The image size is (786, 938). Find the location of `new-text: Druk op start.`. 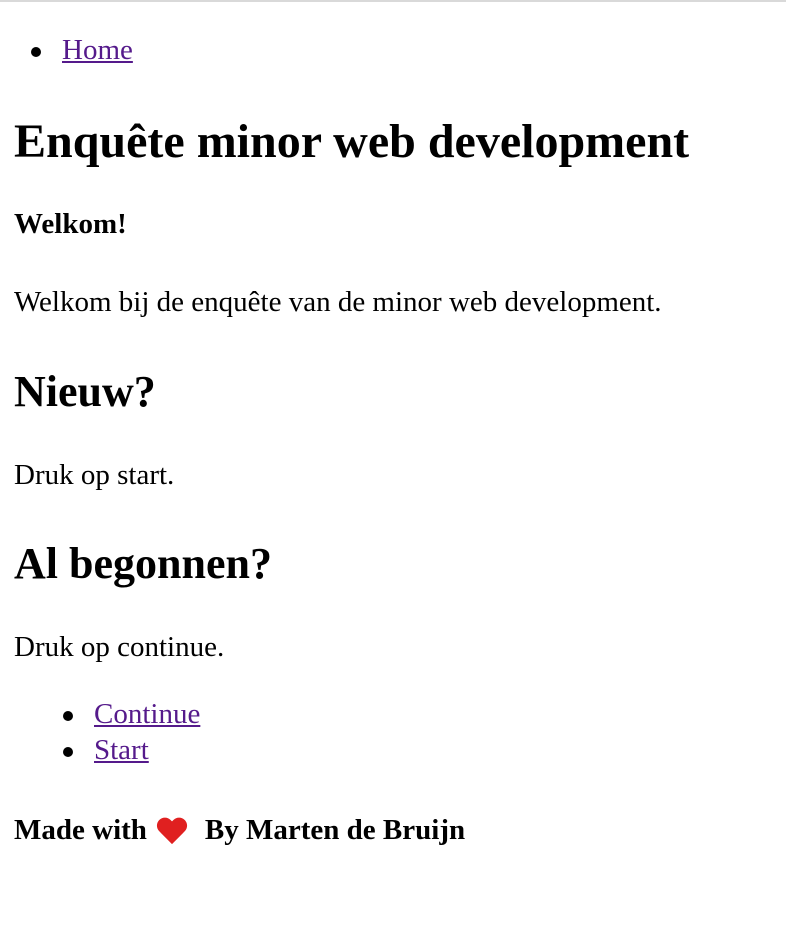

new-text: Druk op start. is located at coordinates (94, 475).